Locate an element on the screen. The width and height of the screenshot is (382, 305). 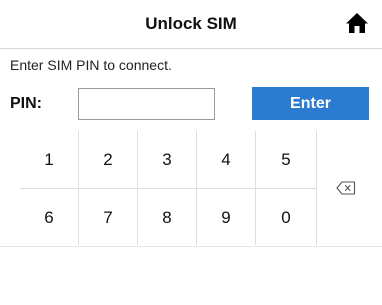
key-2: 2 is located at coordinates (108, 159).